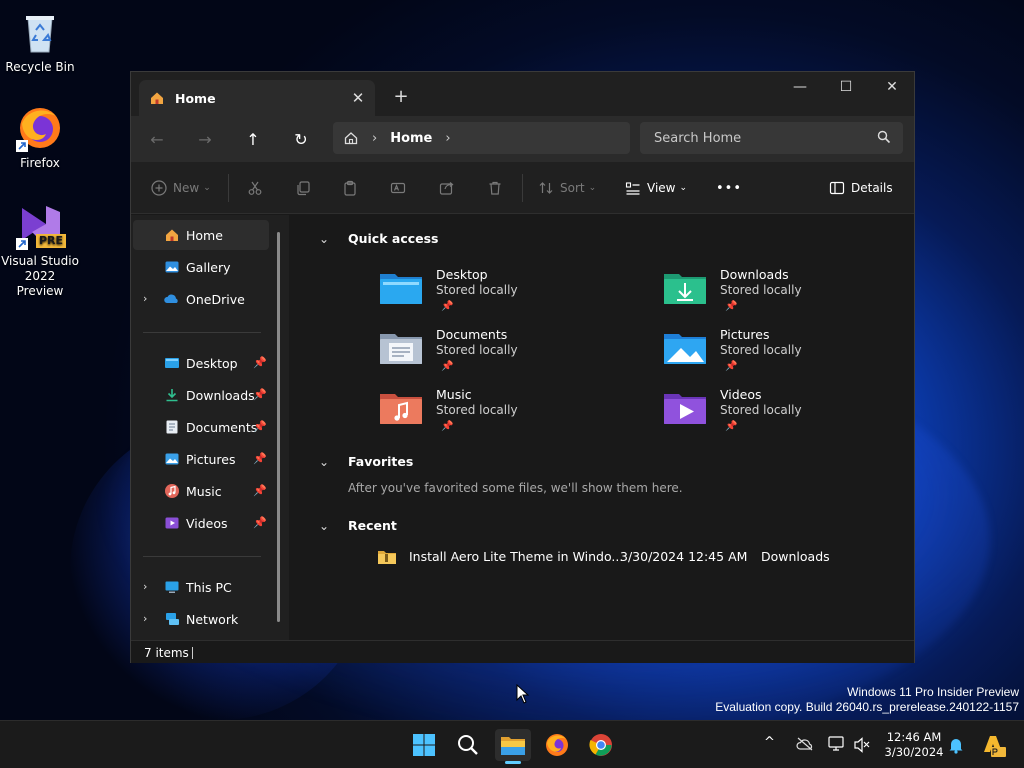 Image resolution: width=1024 pixels, height=768 pixels. I want to click on command-bar: New ⌄ Sort ⌄ View ⌄ ••• Details, so click(522, 188).